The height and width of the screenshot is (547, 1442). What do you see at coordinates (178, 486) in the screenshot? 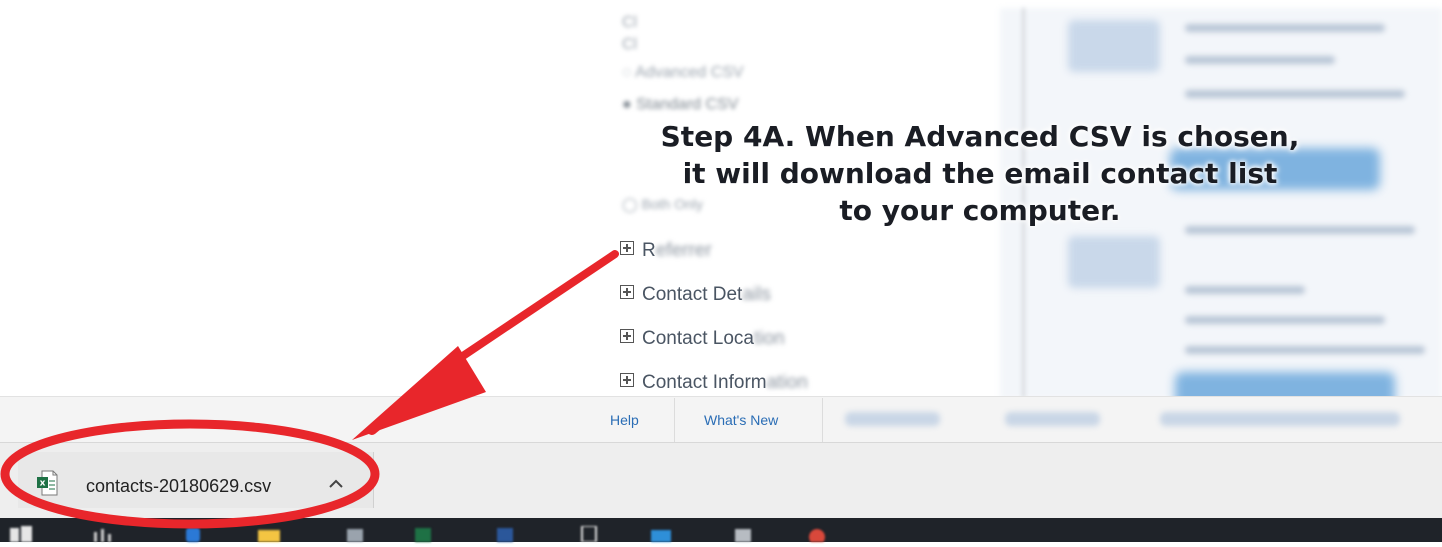
I see `download-file-name: contacts-20180629.csv` at bounding box center [178, 486].